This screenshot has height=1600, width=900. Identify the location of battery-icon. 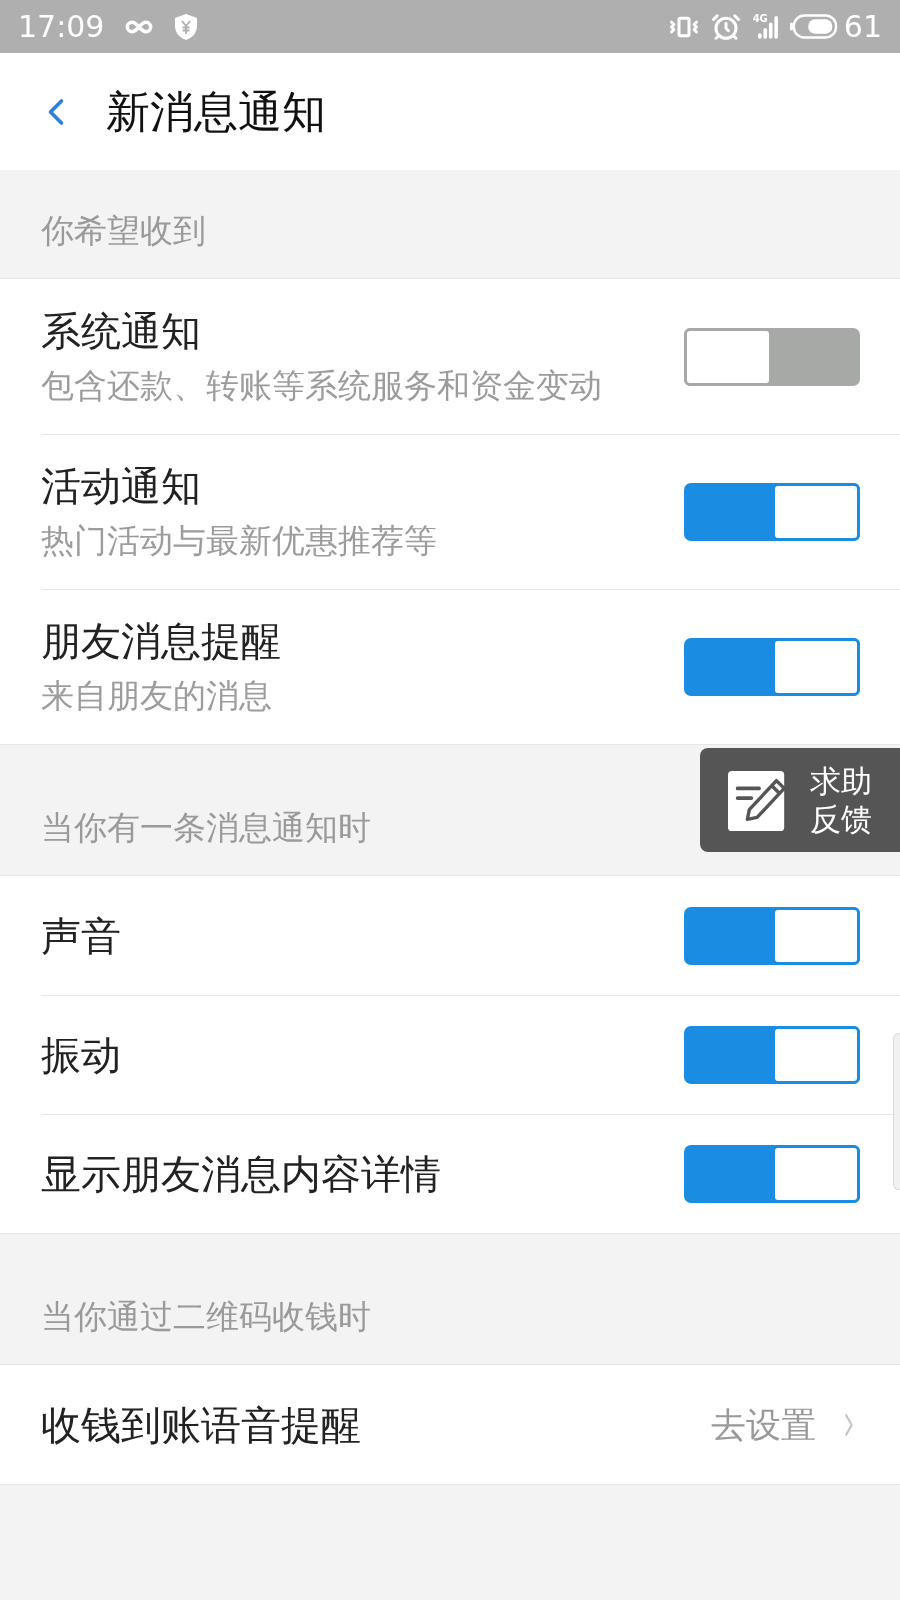
(813, 26).